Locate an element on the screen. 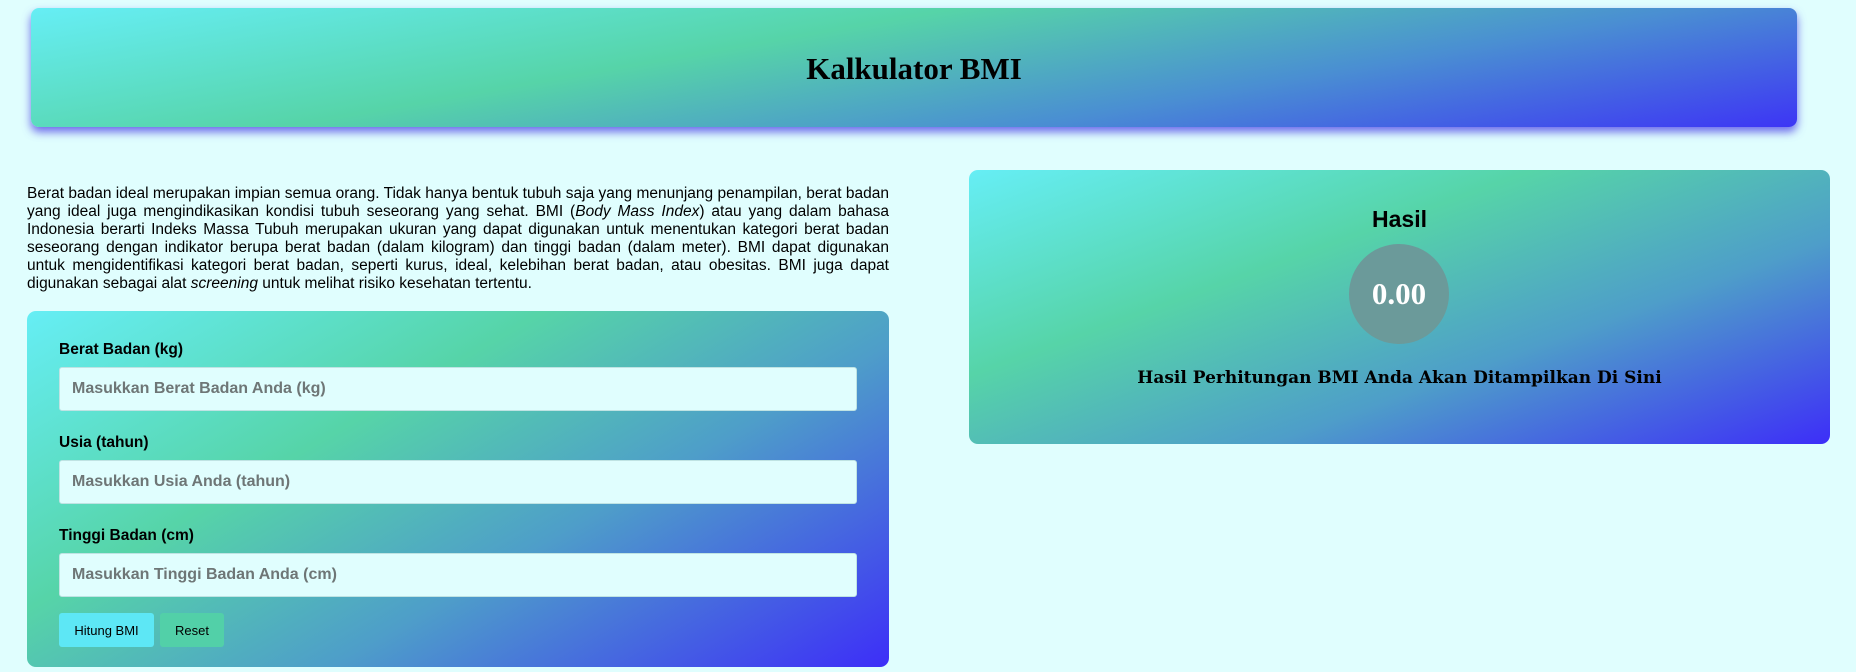  result-title: Hasil is located at coordinates (1399, 219).